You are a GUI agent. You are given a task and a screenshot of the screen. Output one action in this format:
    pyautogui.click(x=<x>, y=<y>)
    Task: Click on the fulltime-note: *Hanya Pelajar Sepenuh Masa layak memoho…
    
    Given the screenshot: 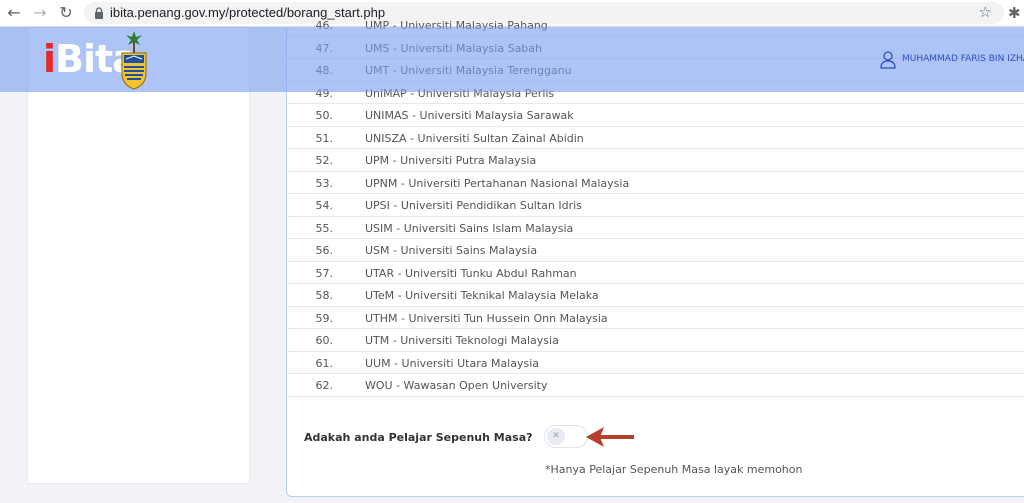 What is the action you would take?
    pyautogui.click(x=674, y=469)
    